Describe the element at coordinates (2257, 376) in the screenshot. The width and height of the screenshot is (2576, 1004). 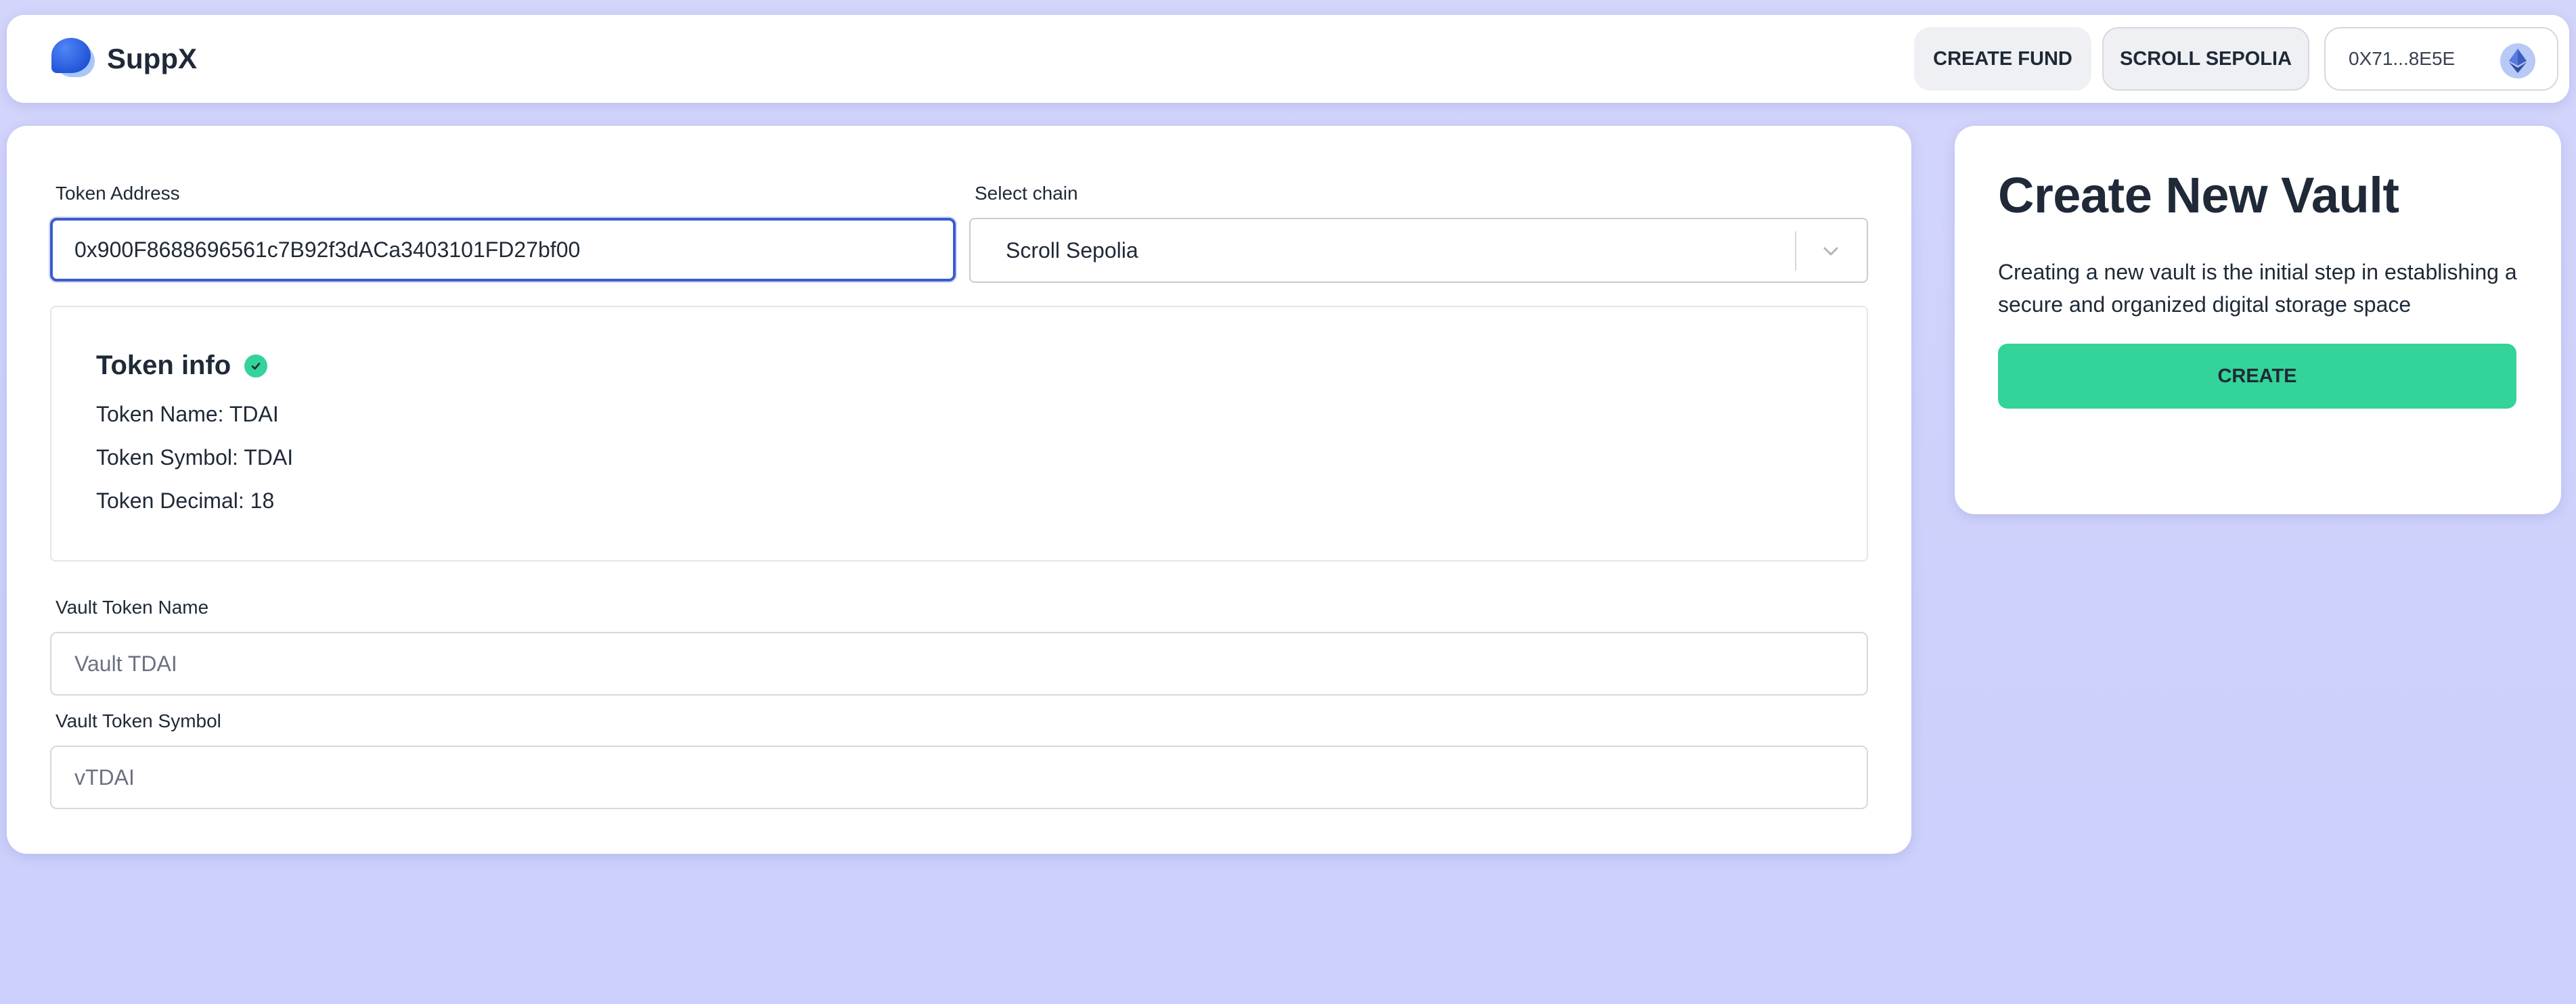
I see `create-vault-button: CREATE` at that location.